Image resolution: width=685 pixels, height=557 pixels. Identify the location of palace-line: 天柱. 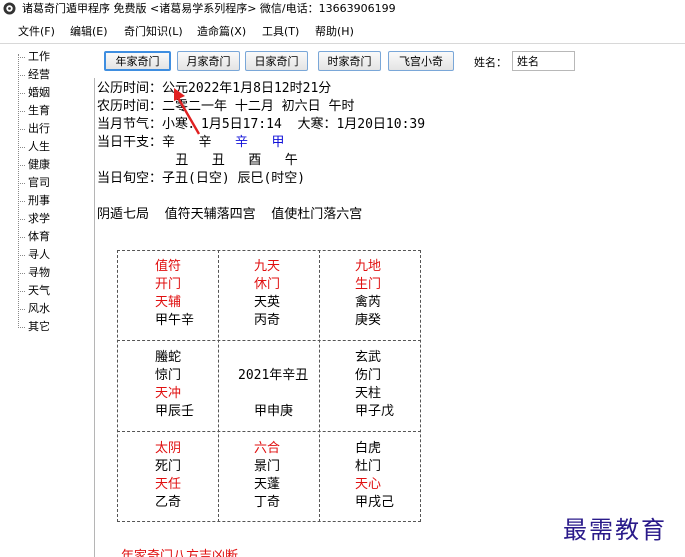
(368, 393).